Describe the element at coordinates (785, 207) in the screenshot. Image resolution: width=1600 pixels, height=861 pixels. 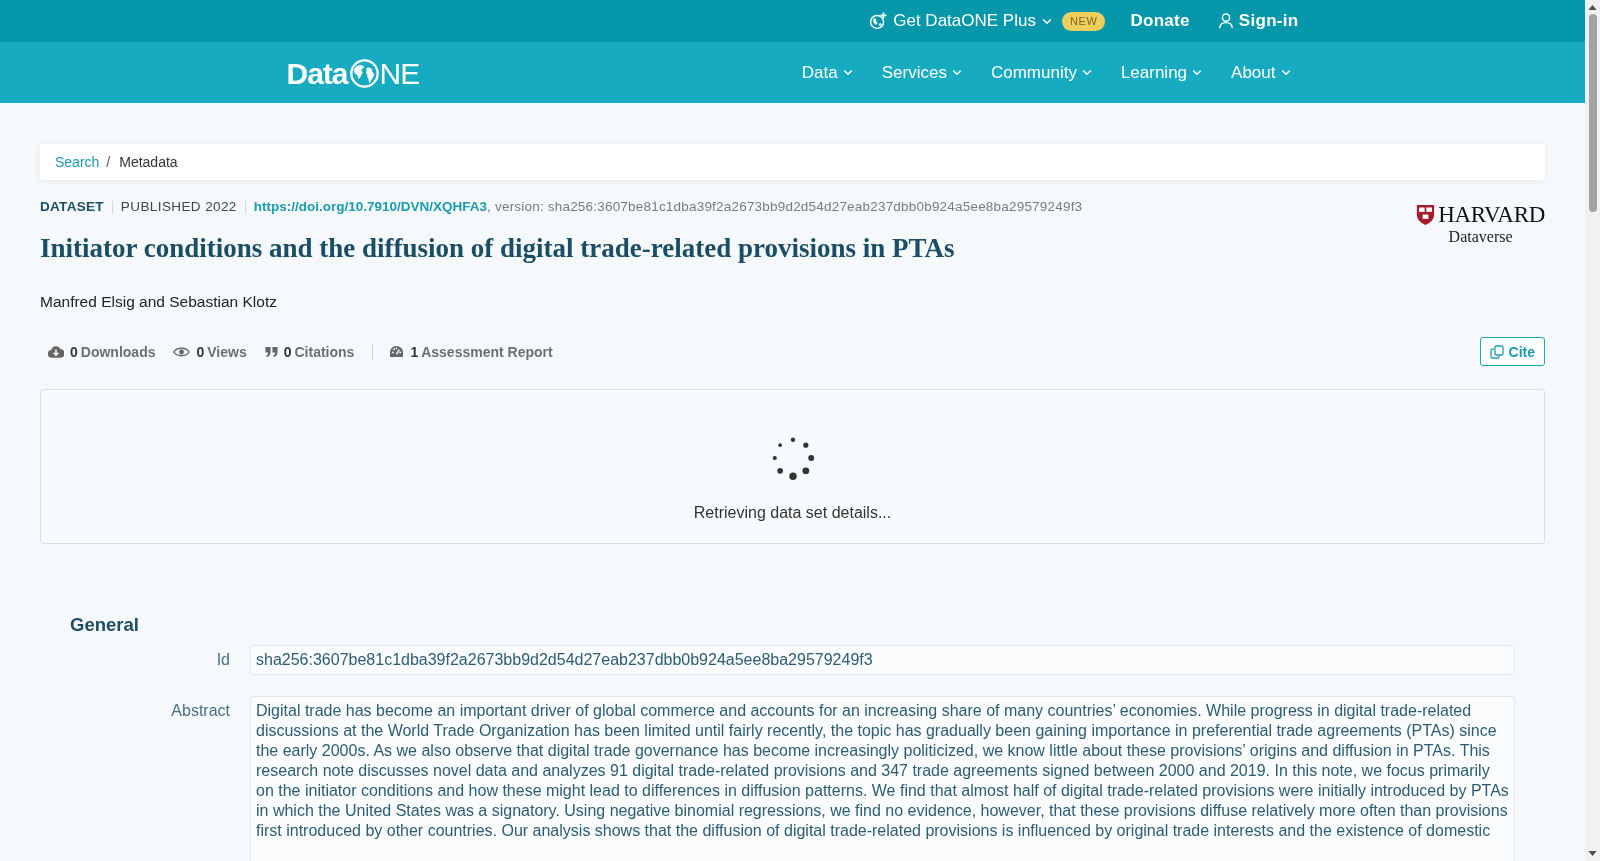
I see `version-text: , version: sha256:3607be81c1dba39f2a2673bb9d2d54d27eab237dbb0b924a5ee8ba29579249f3` at that location.